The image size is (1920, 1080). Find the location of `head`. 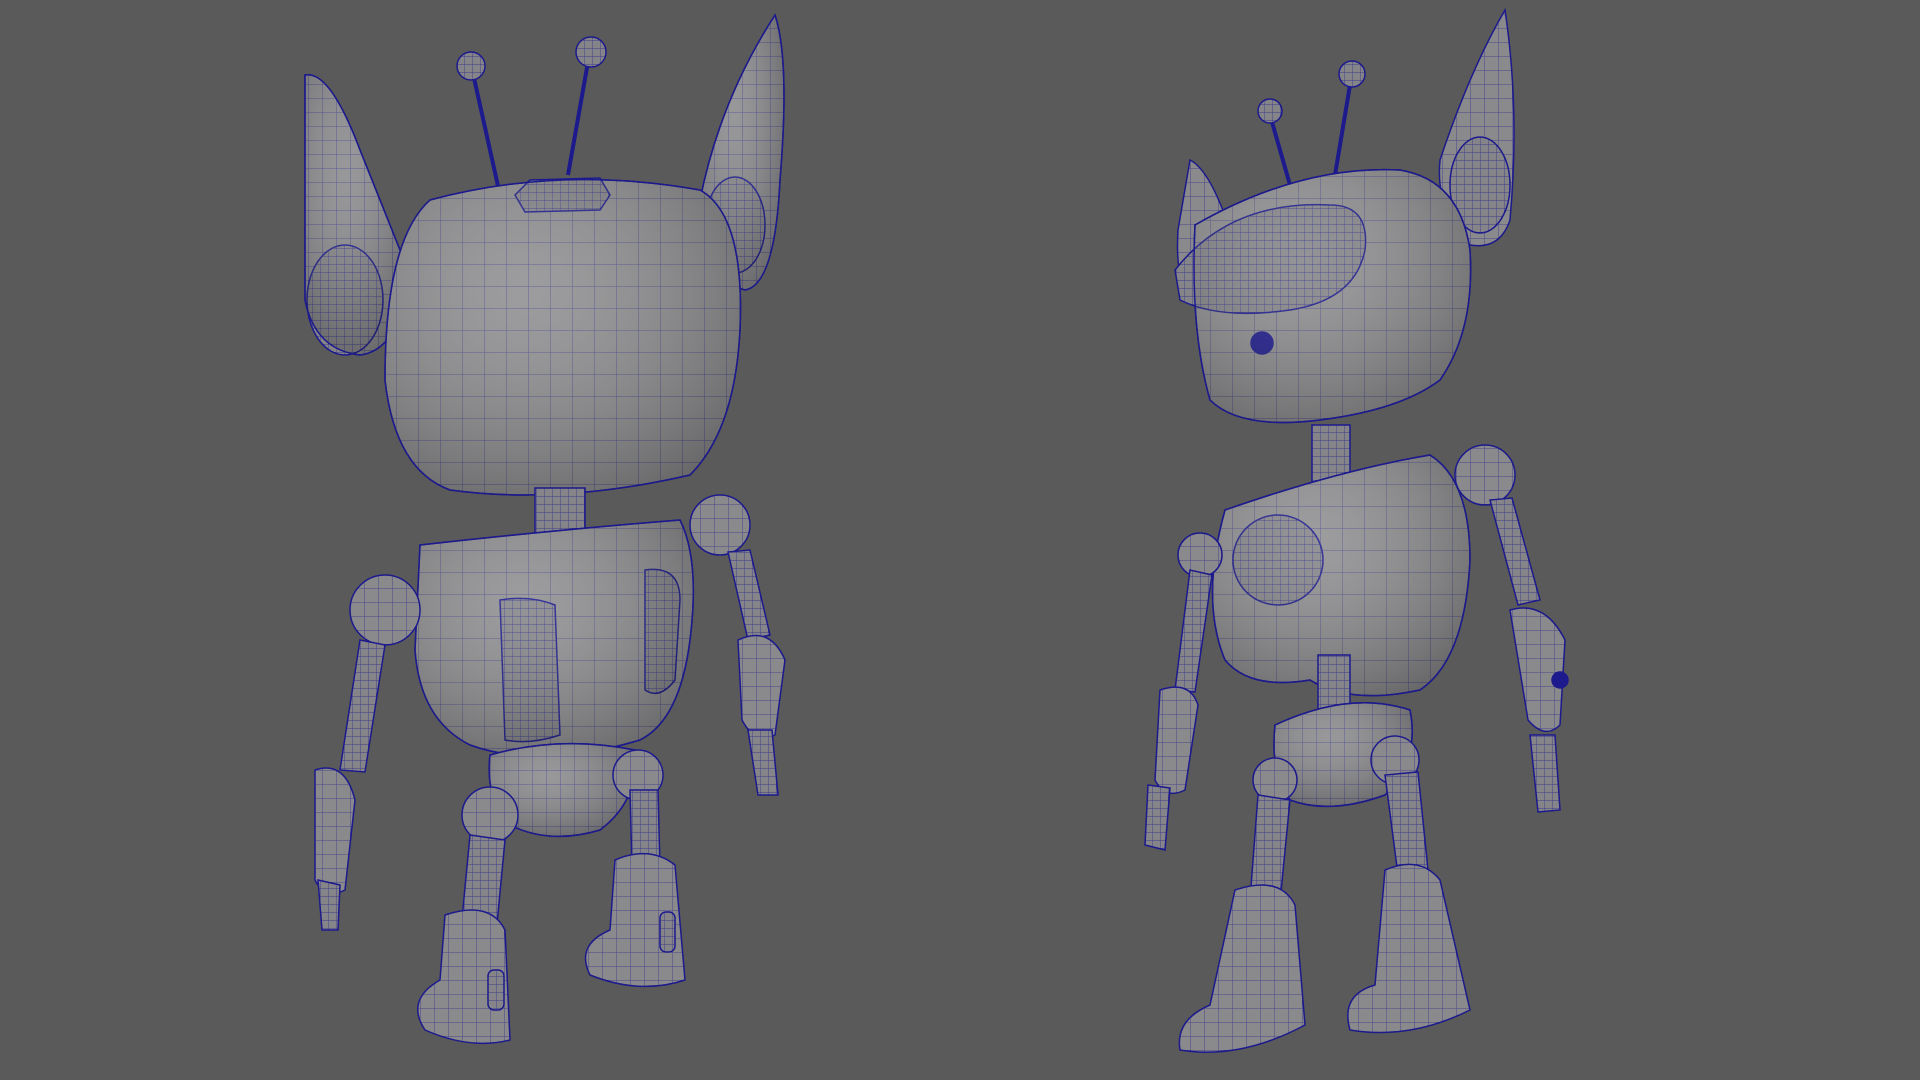

head is located at coordinates (563, 336).